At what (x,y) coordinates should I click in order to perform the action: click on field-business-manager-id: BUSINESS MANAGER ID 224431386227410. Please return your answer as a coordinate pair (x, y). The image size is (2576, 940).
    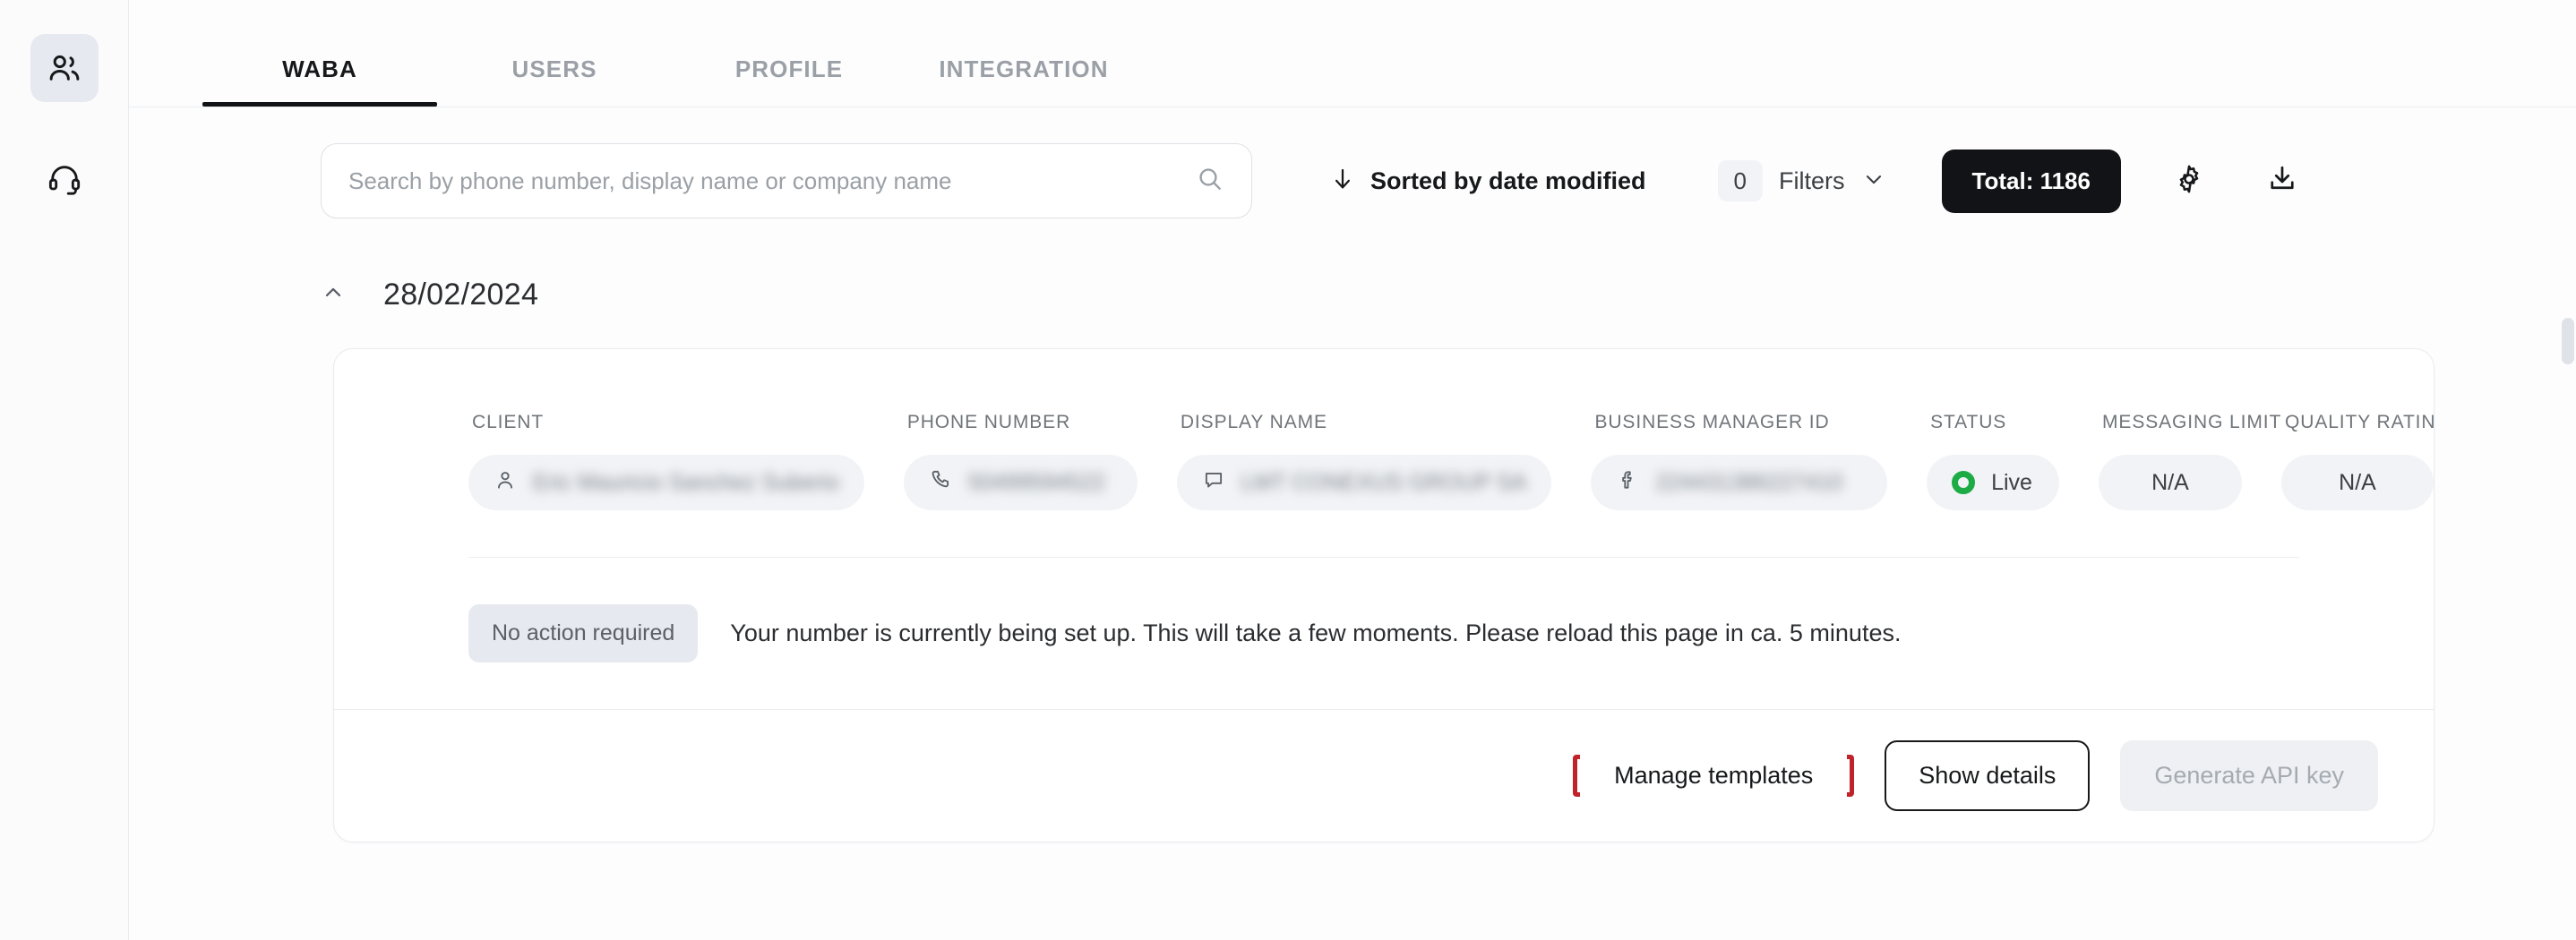
    Looking at the image, I should click on (1739, 461).